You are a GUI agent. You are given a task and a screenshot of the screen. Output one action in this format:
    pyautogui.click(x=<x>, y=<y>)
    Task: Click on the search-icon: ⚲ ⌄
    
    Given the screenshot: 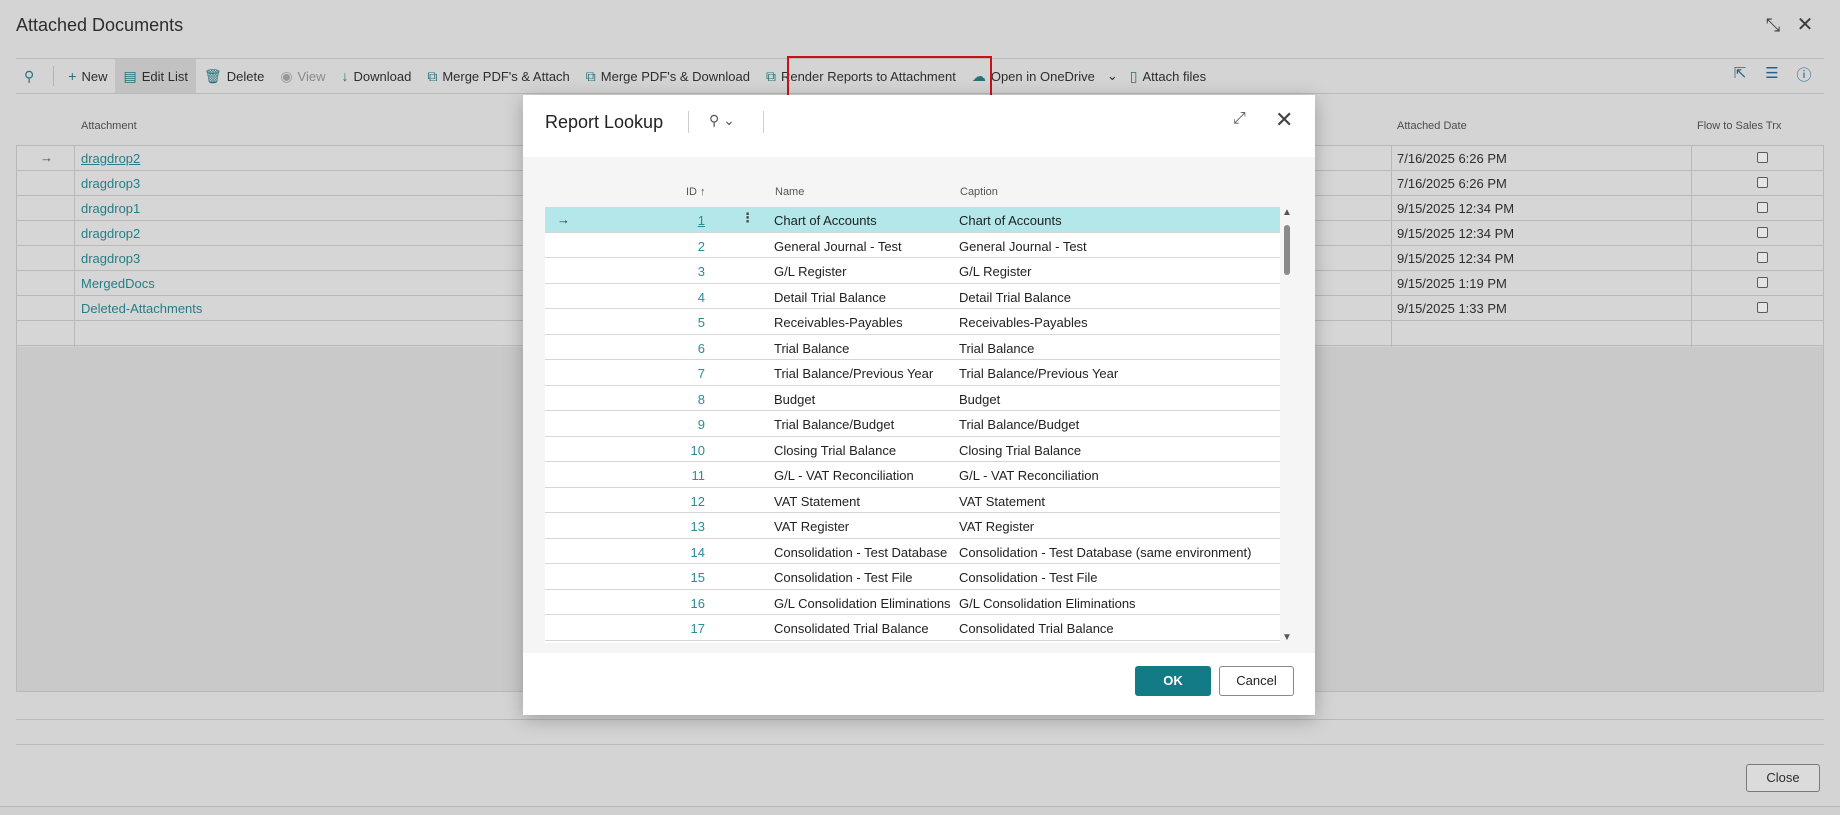 What is the action you would take?
    pyautogui.click(x=722, y=120)
    